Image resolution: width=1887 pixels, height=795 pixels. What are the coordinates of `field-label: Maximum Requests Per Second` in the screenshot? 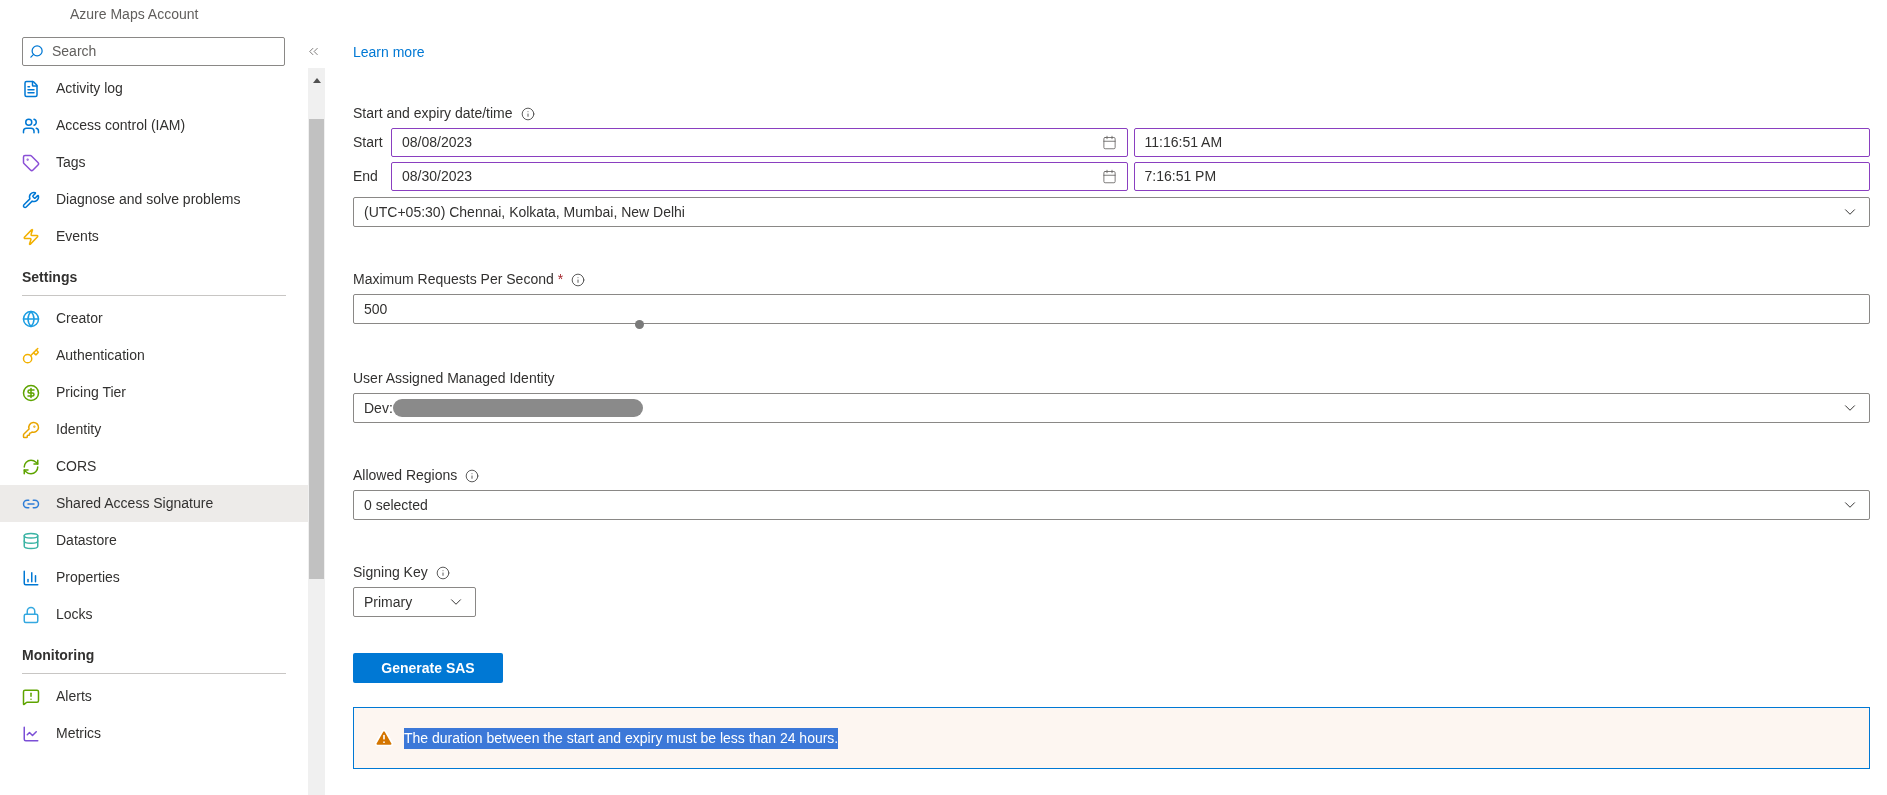 It's located at (453, 279).